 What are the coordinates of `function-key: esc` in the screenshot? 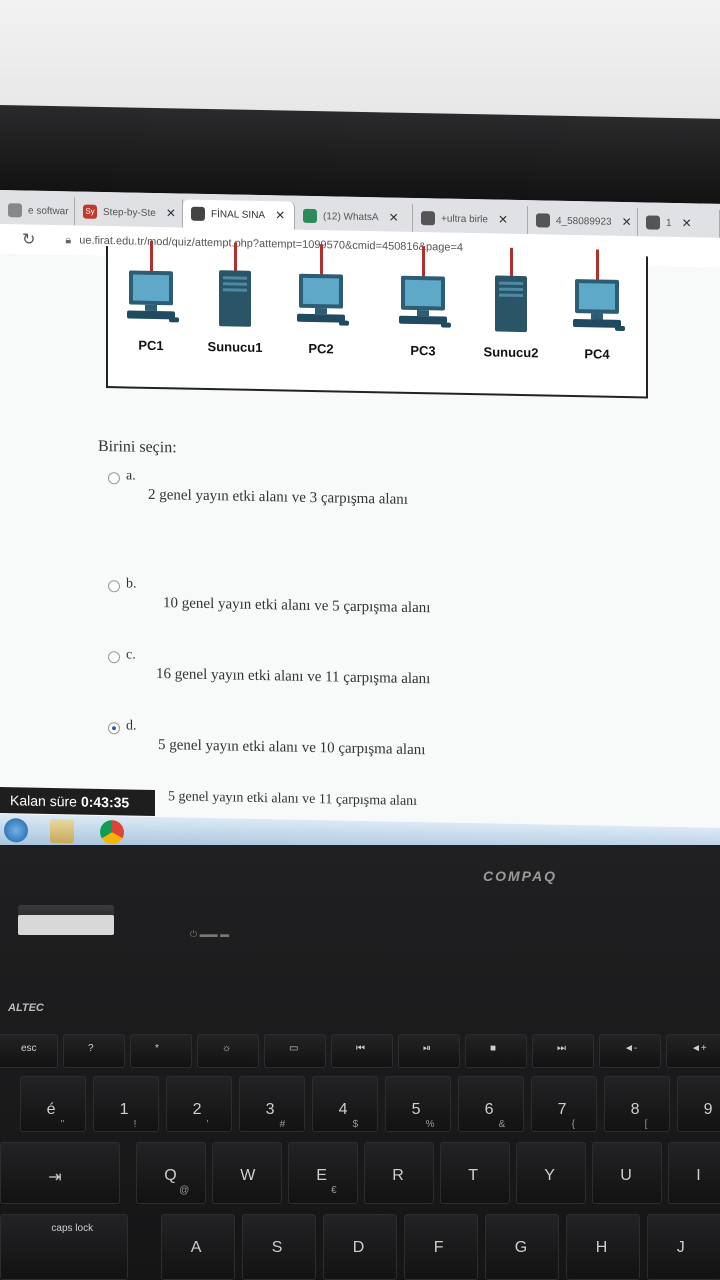 It's located at (29, 1051).